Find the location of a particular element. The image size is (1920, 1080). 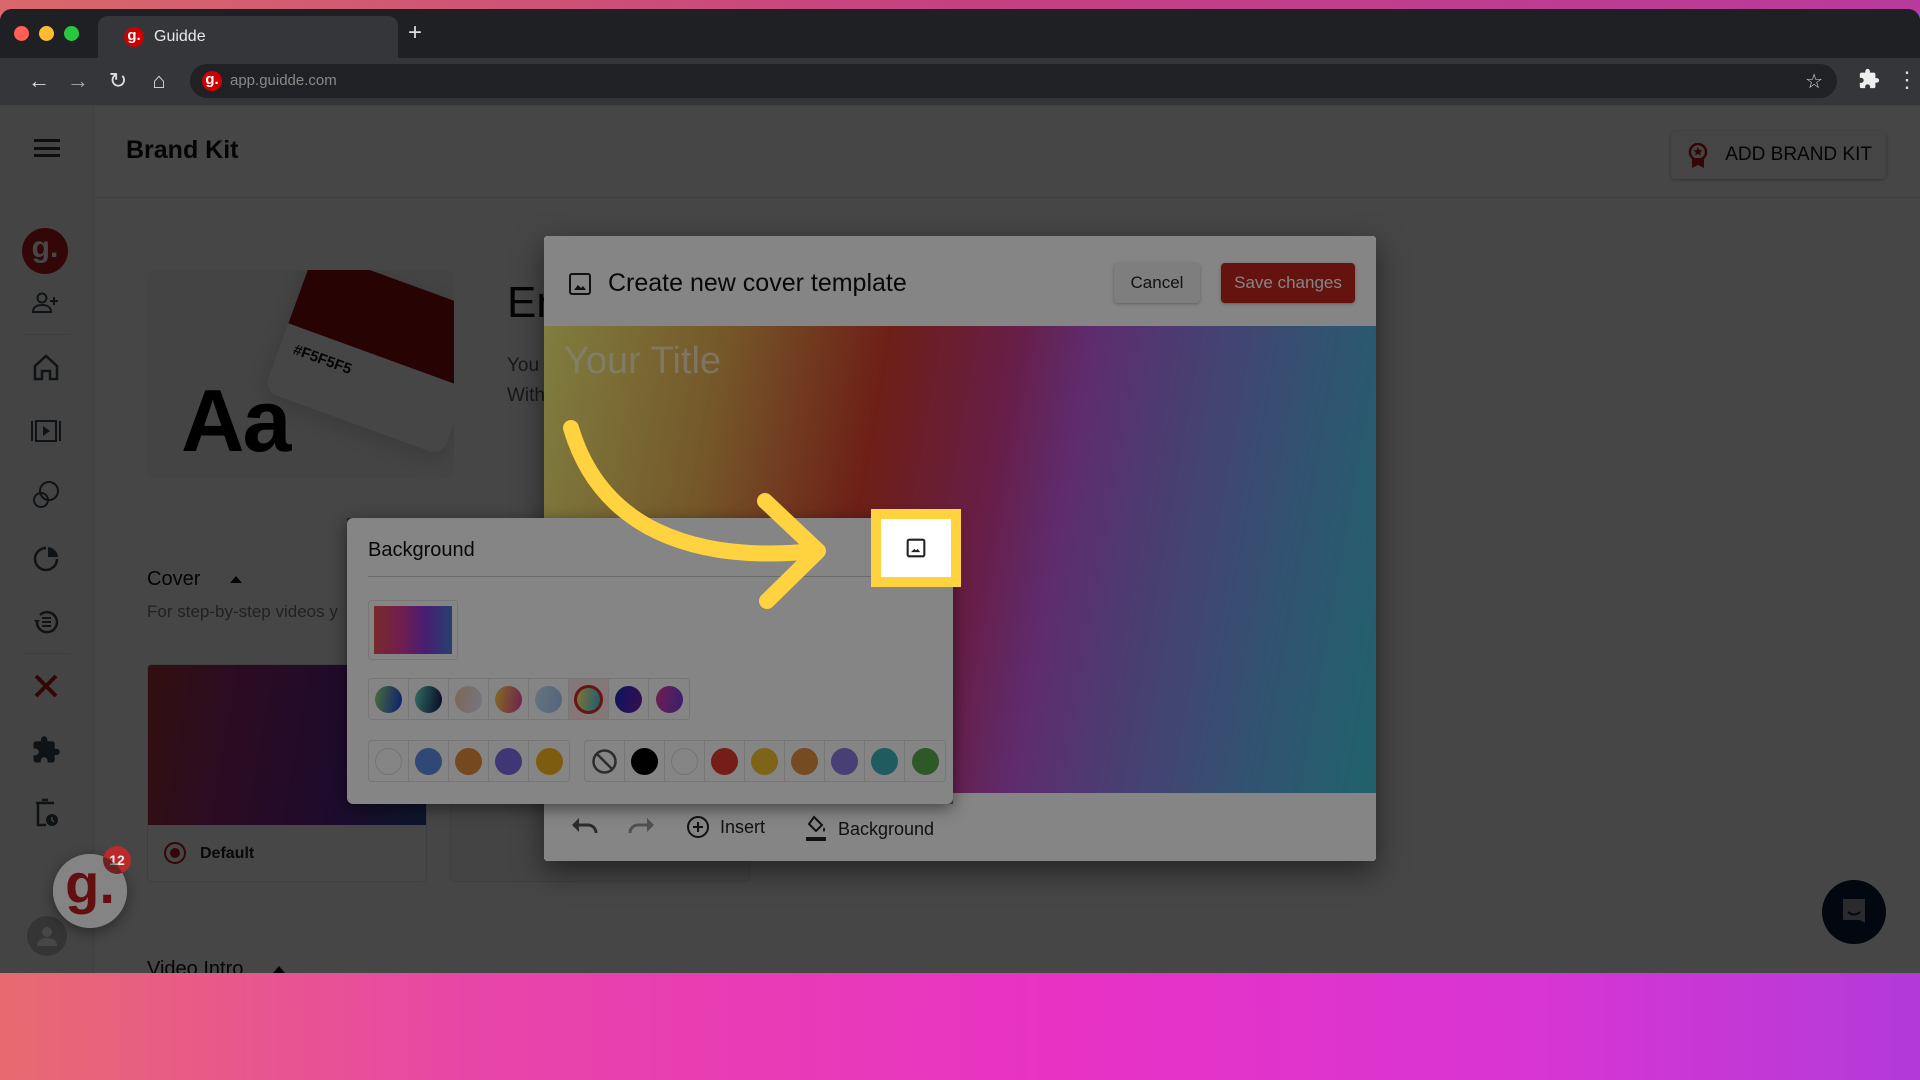

upload-image-button is located at coordinates (916, 548).